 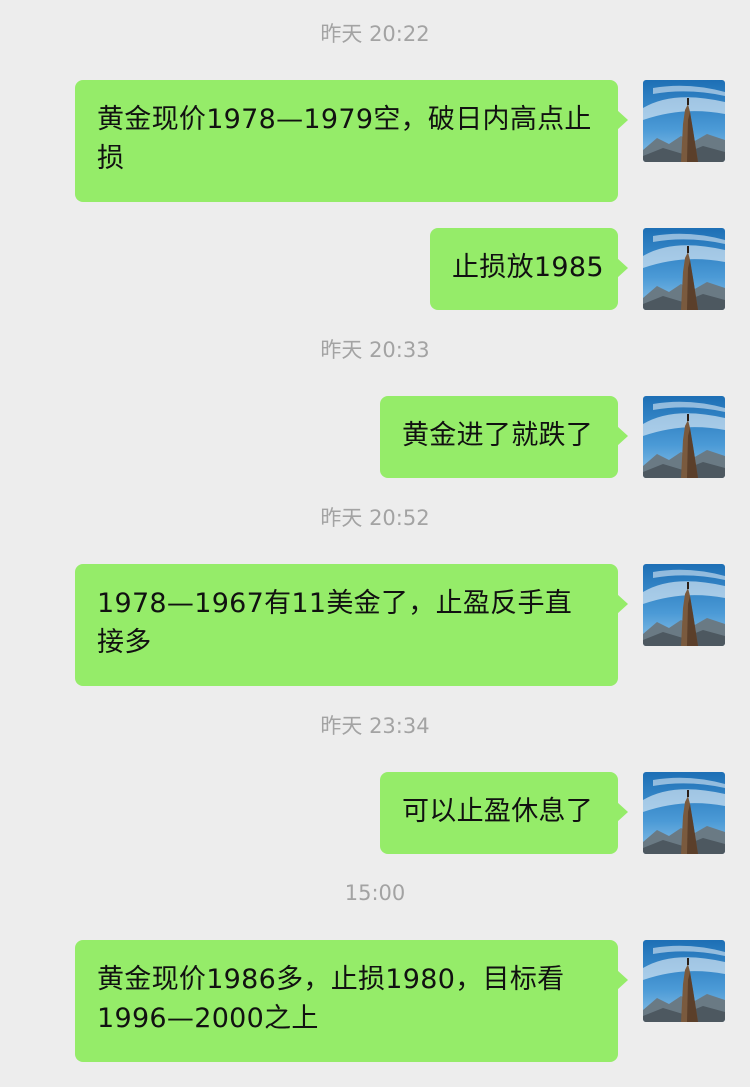 I want to click on message-bubble: 1978—1967有11美金了，止盈反手直接多, so click(x=351, y=625).